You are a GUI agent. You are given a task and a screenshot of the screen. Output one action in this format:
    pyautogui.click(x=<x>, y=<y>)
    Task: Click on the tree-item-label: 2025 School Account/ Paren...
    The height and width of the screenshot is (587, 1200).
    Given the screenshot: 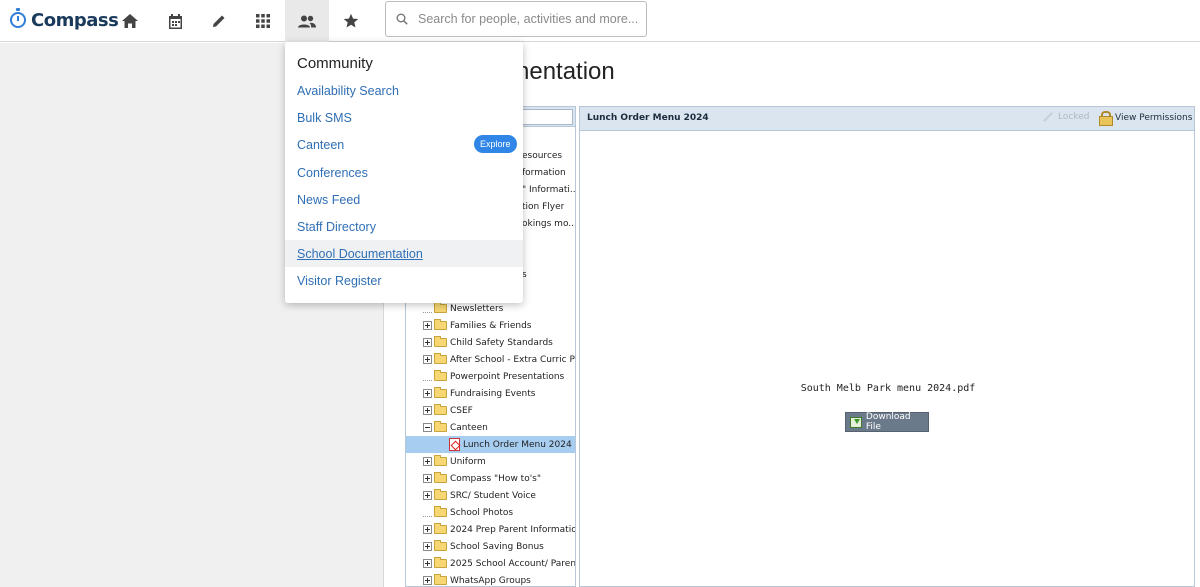 What is the action you would take?
    pyautogui.click(x=513, y=563)
    